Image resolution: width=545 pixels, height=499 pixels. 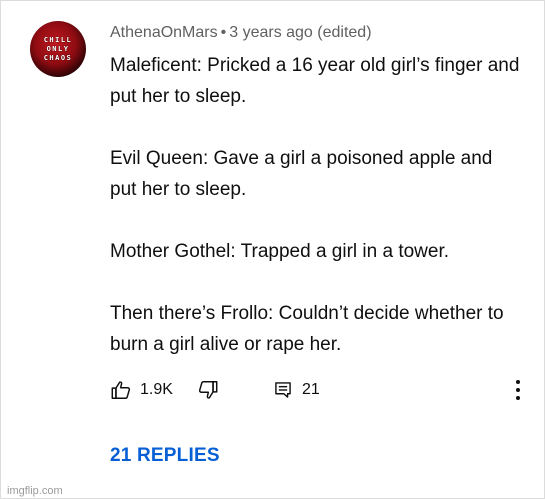 I want to click on dislike-button, so click(x=208, y=390).